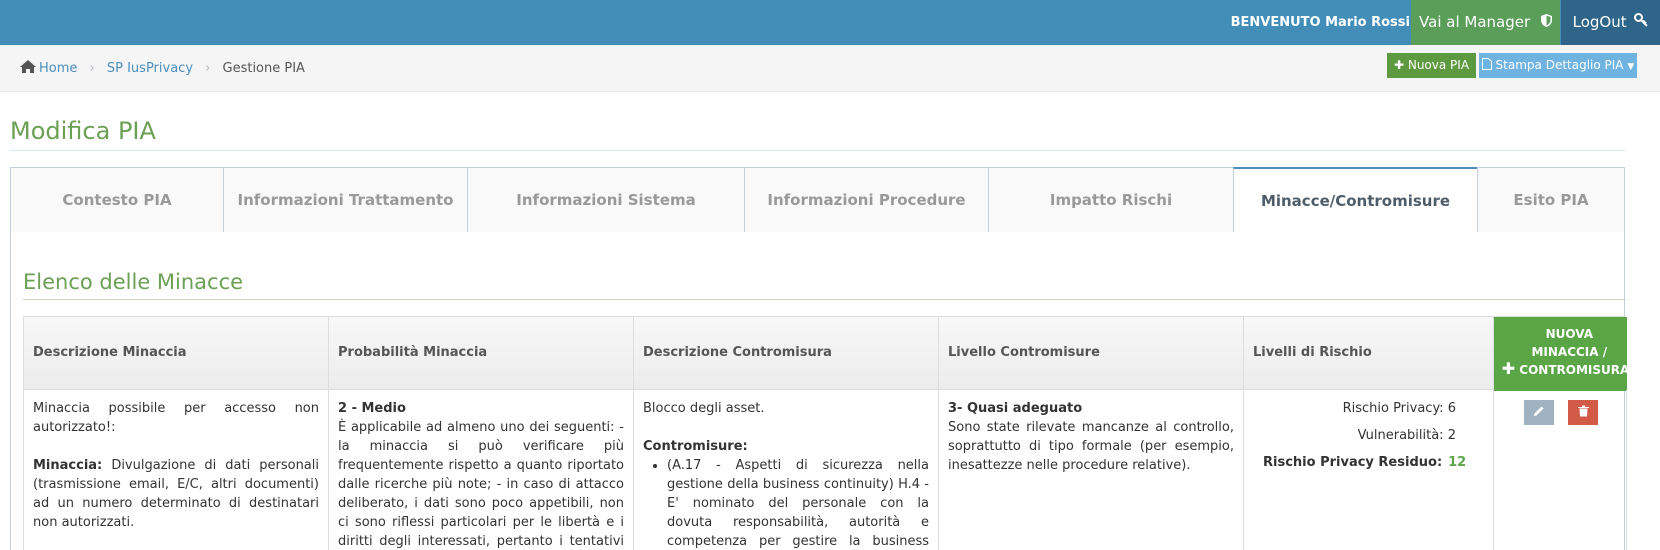 The height and width of the screenshot is (550, 1660). What do you see at coordinates (866, 200) in the screenshot?
I see `tab-informazioni-procedure: Informazioni Procedure` at bounding box center [866, 200].